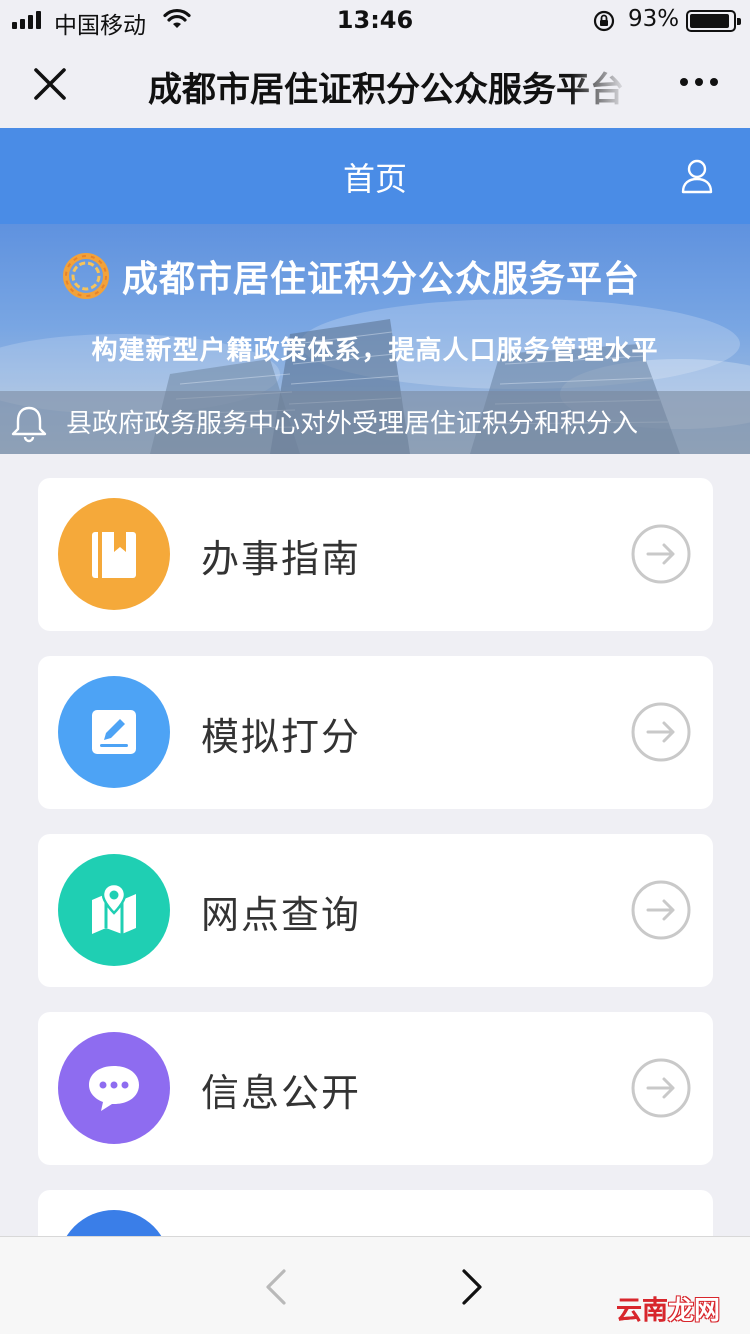 This screenshot has width=750, height=1334. What do you see at coordinates (281, 737) in the screenshot?
I see `menu-item-label: 模拟打分` at bounding box center [281, 737].